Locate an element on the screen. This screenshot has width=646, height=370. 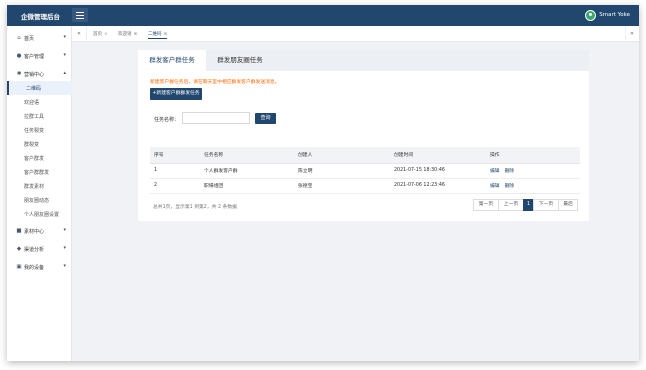
tabs-scroll-right-icon: » is located at coordinates (632, 34).